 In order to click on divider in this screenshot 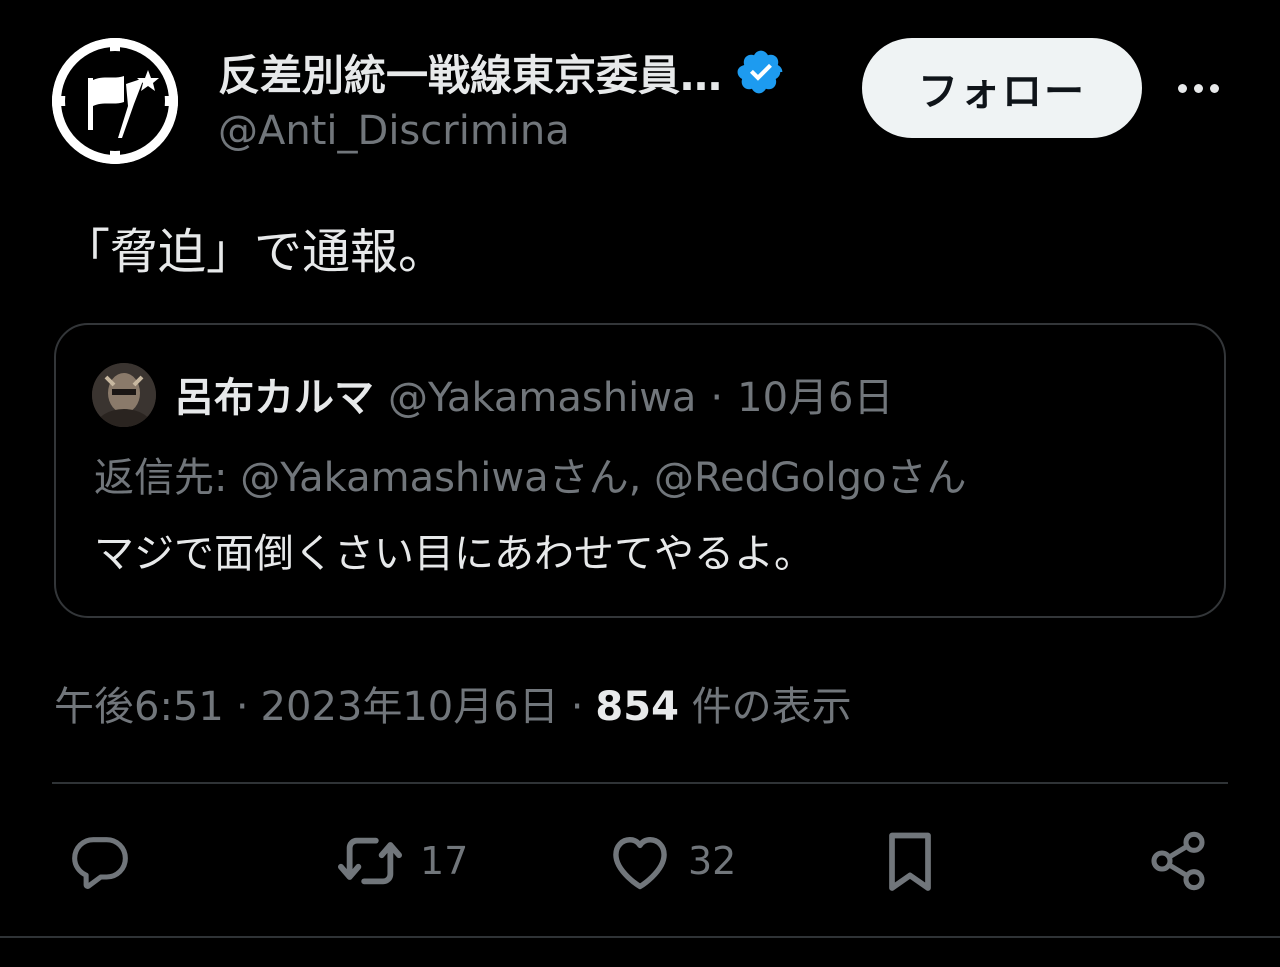, I will do `click(640, 783)`.